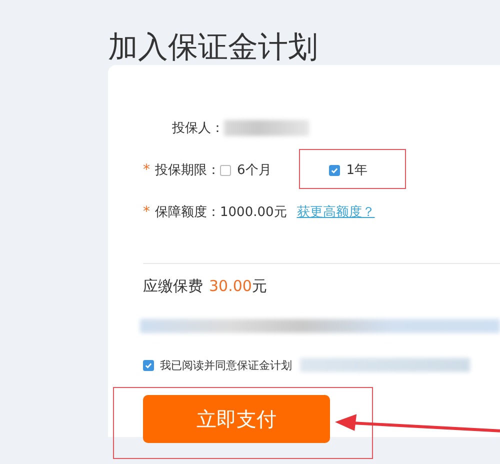 Image resolution: width=500 pixels, height=464 pixels. What do you see at coordinates (238, 286) in the screenshot?
I see `premium-amount: 30.00元` at bounding box center [238, 286].